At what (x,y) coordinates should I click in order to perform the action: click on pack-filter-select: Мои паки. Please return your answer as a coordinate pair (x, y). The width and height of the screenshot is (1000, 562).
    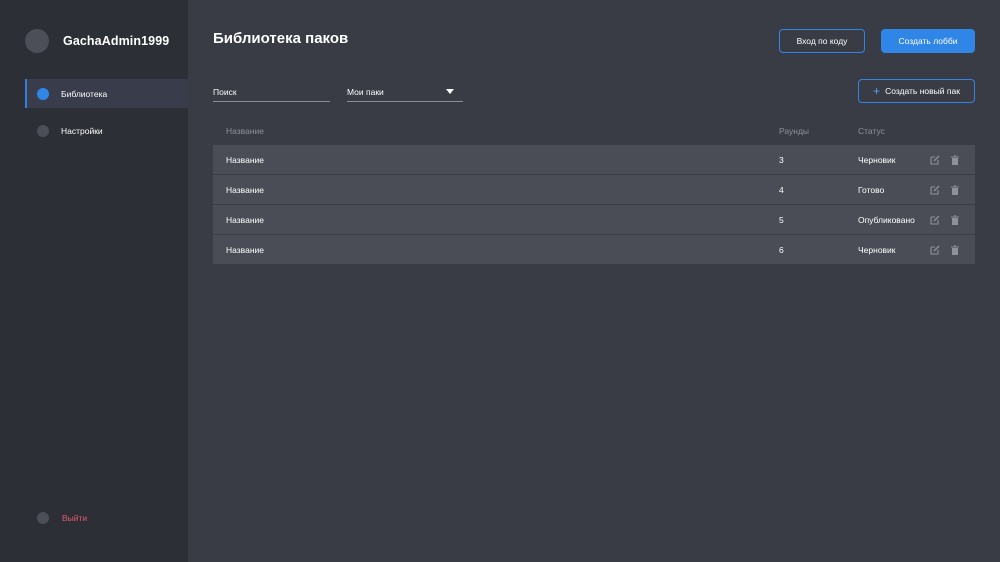
    Looking at the image, I should click on (405, 92).